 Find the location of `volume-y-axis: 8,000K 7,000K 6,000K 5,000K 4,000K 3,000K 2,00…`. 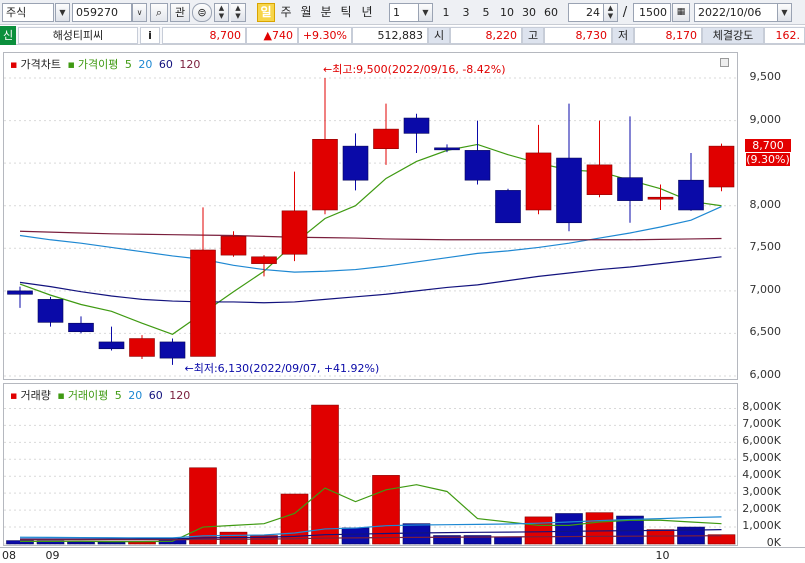

volume-y-axis: 8,000K 7,000K 6,000K 5,000K 4,000K 3,000K 2,00… is located at coordinates (772, 466).